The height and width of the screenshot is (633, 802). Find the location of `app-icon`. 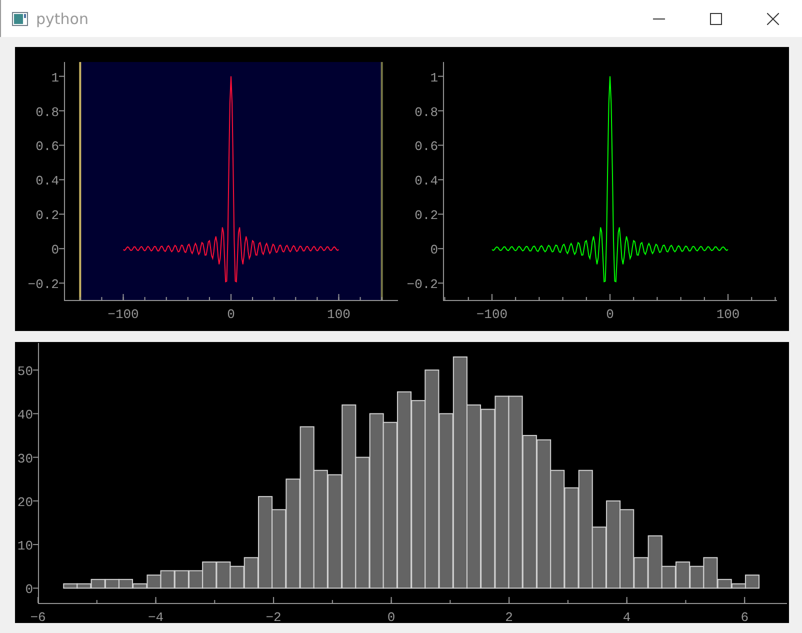

app-icon is located at coordinates (20, 19).